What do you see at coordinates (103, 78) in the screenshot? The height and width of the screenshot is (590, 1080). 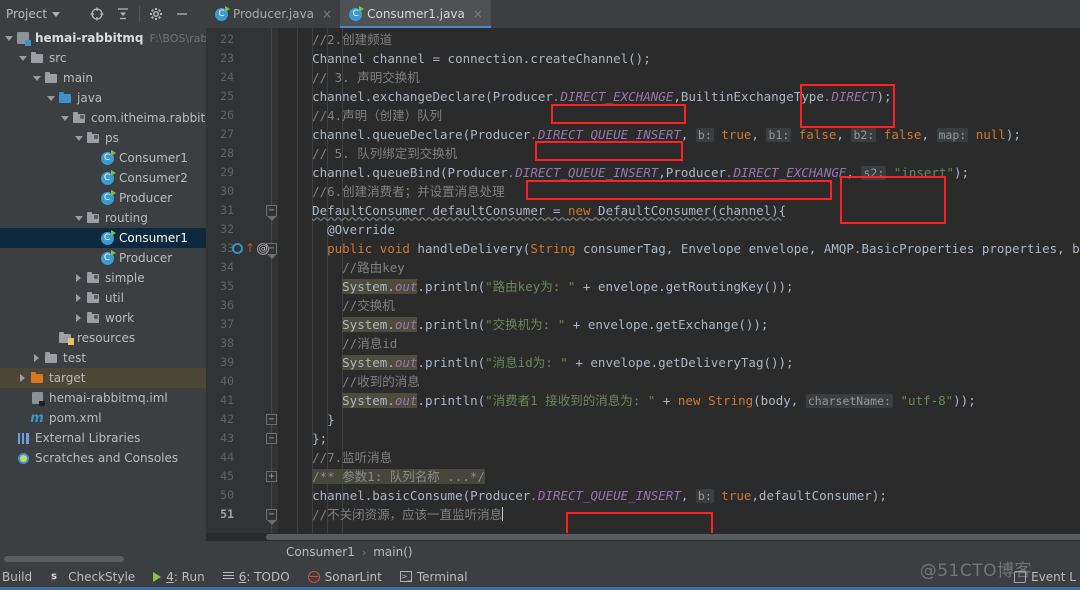 I see `tree-item-main: main` at bounding box center [103, 78].